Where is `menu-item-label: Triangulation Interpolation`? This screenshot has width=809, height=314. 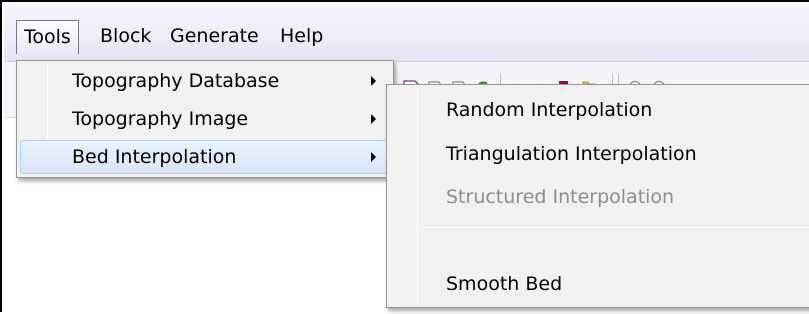 menu-item-label: Triangulation Interpolation is located at coordinates (571, 154).